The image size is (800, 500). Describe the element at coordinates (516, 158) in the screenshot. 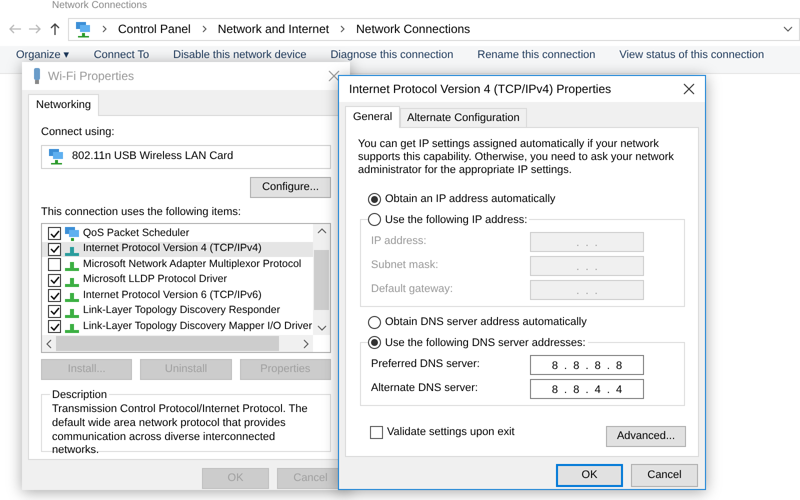

I see `intro-text: You can get IP settings assigned automatically if your network supports this capability. Otherwise, you need to ask your network administrator for the appropriate IP settings.` at that location.